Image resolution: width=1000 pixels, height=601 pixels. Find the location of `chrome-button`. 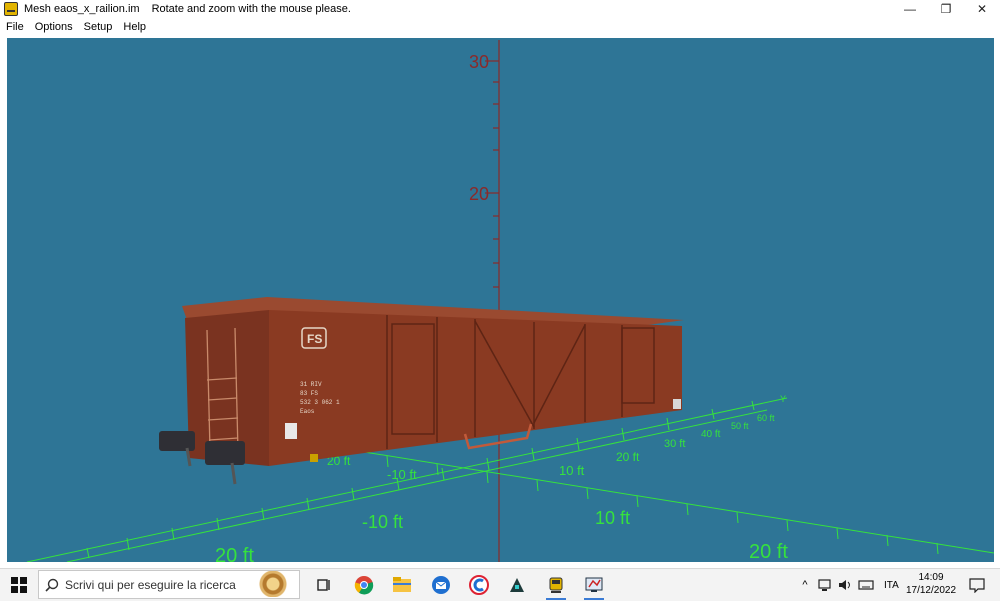

chrome-button is located at coordinates (364, 585).